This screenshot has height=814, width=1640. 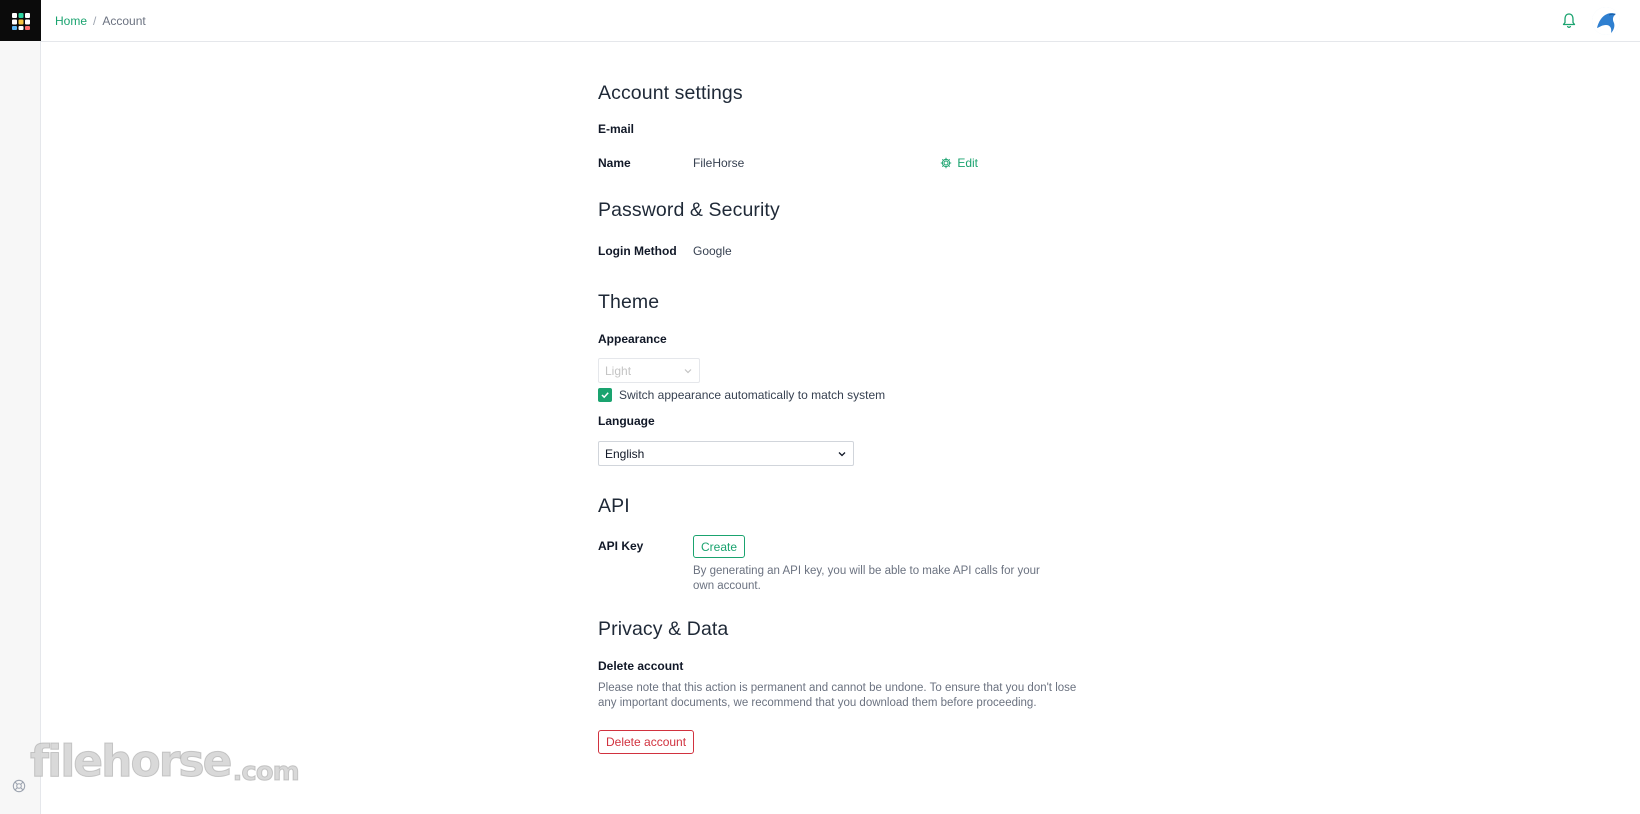 I want to click on delete-account-button: Delete account, so click(x=646, y=742).